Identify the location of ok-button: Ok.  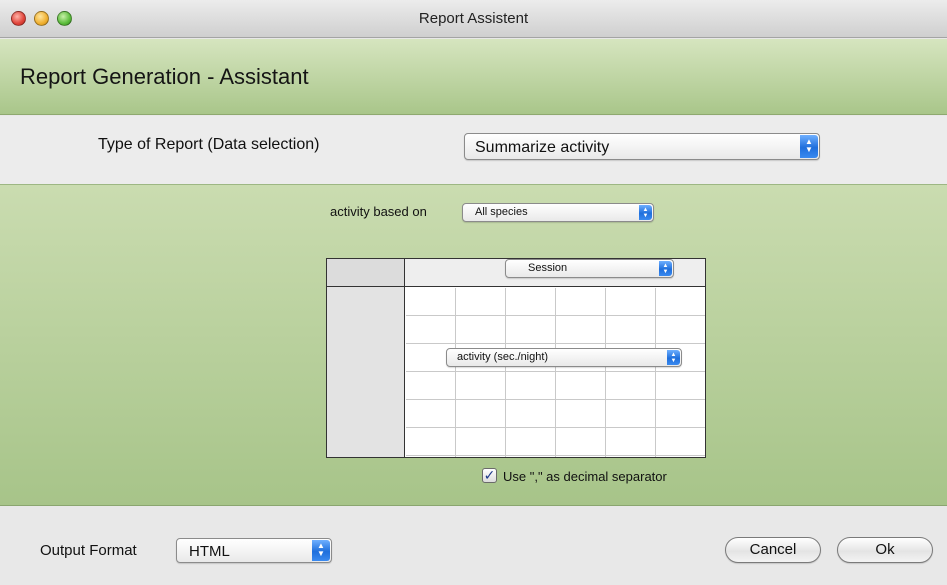
(885, 550).